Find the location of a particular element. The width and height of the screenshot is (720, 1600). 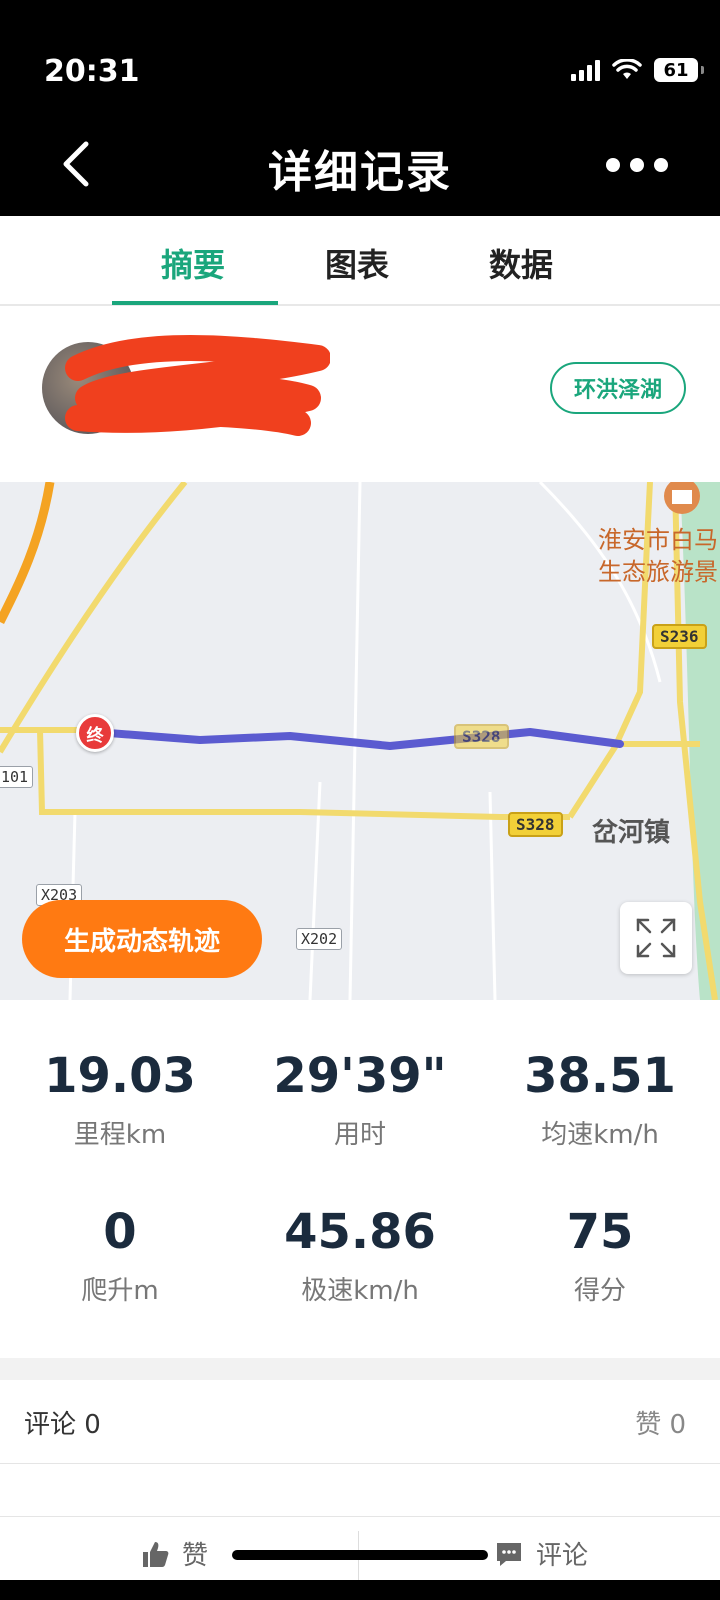

road-shield-s328: S328 is located at coordinates (535, 824).